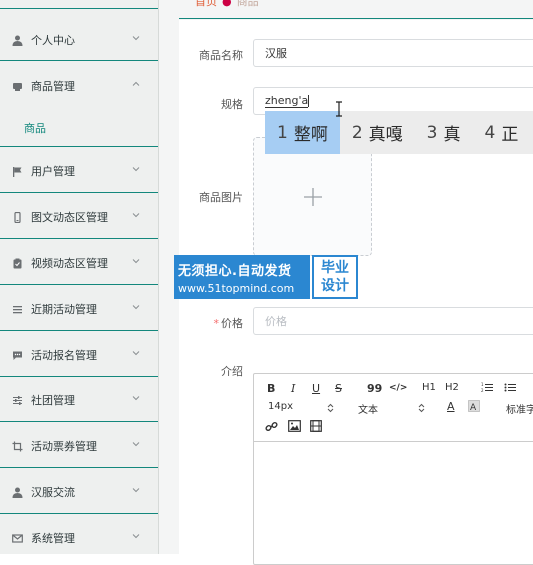  I want to click on sidebar-item-goods-management: 商品管理, so click(79, 86).